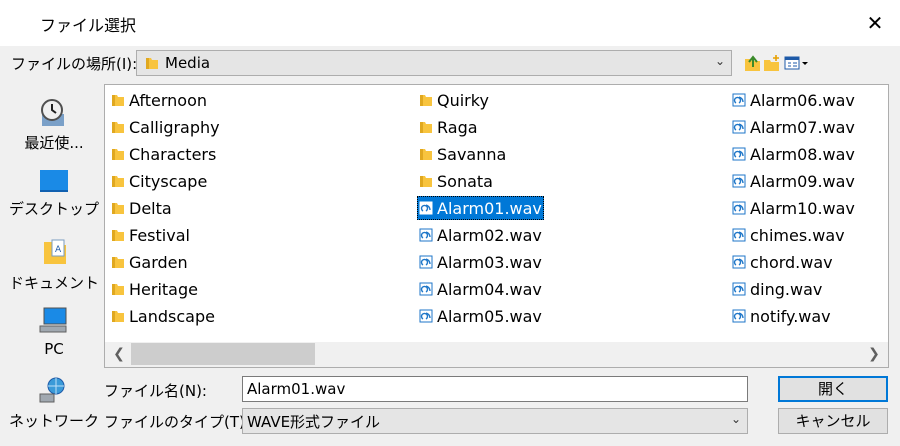 The width and height of the screenshot is (900, 446). I want to click on file-item: Alarm08.wav, so click(793, 154).